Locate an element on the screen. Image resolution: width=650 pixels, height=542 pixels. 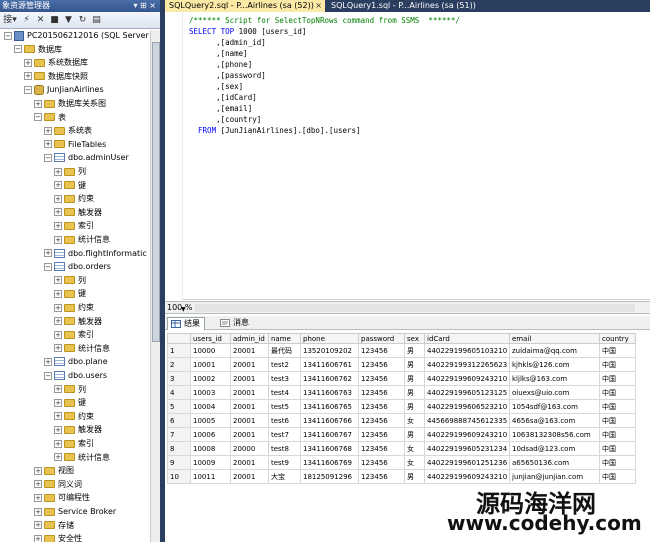
grid-cell: 440229199312265623 is located at coordinates (467, 364).